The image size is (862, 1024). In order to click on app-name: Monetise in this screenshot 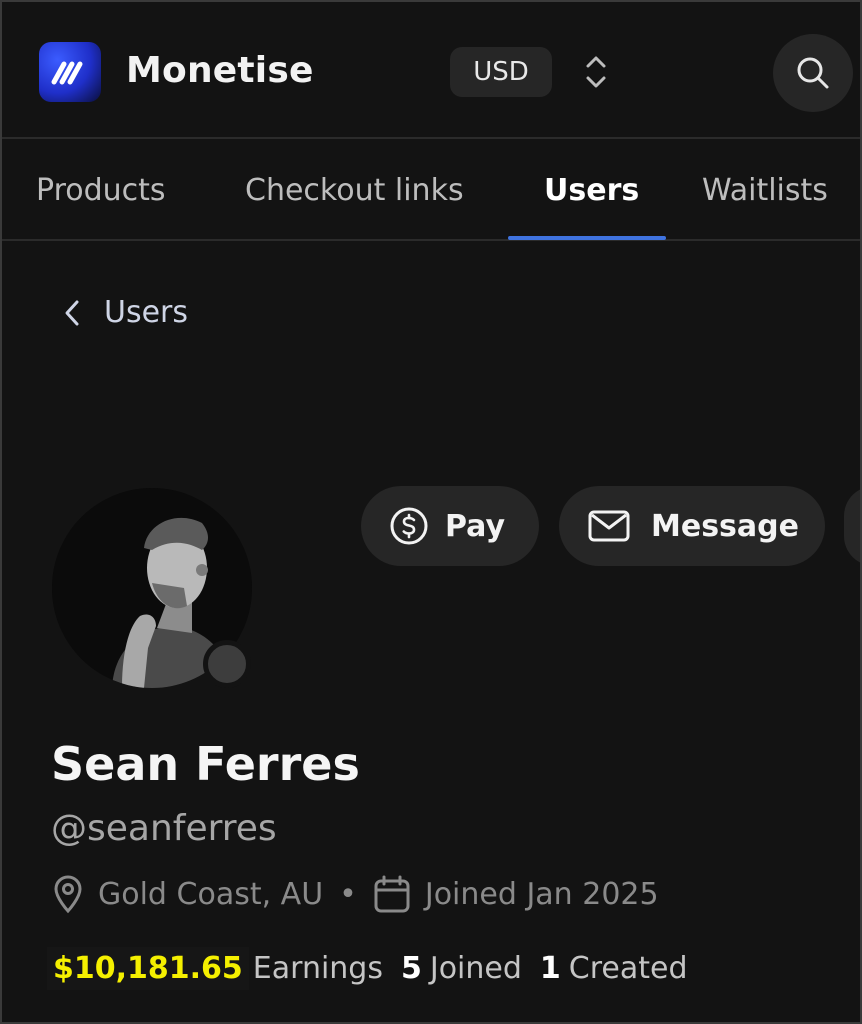, I will do `click(220, 70)`.